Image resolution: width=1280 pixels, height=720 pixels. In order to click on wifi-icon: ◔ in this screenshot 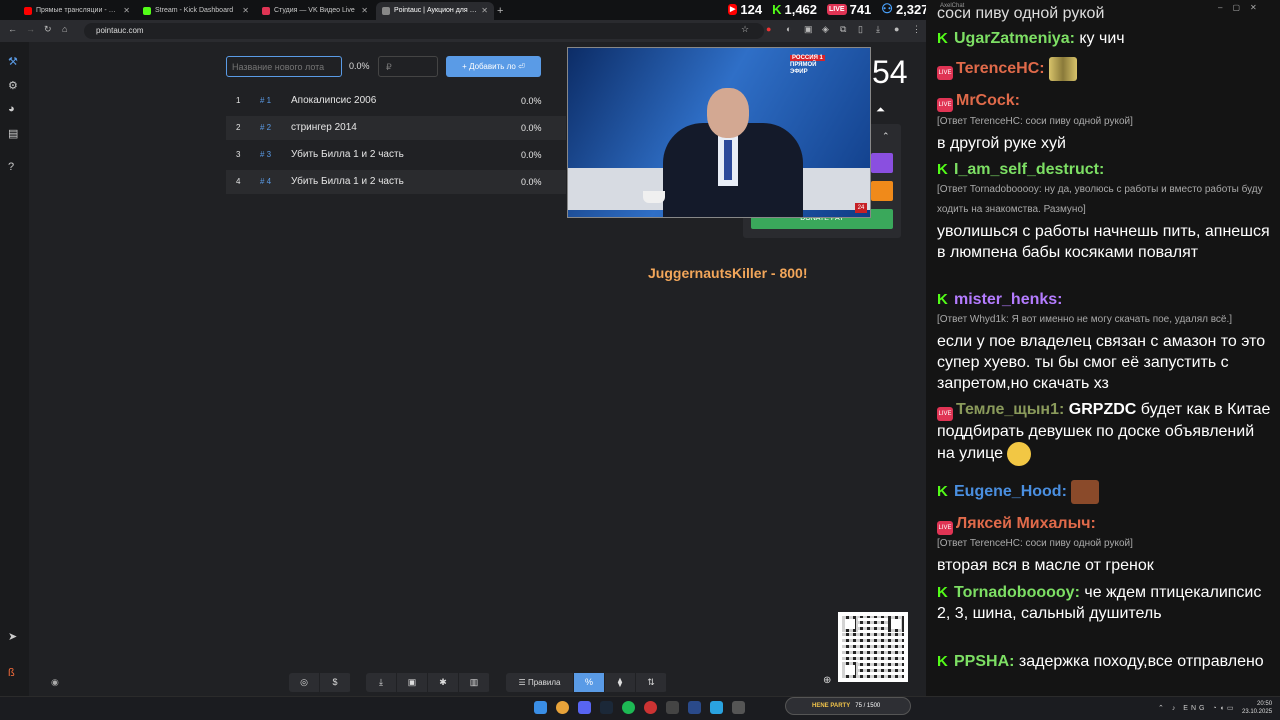, I will do `click(1215, 708)`.